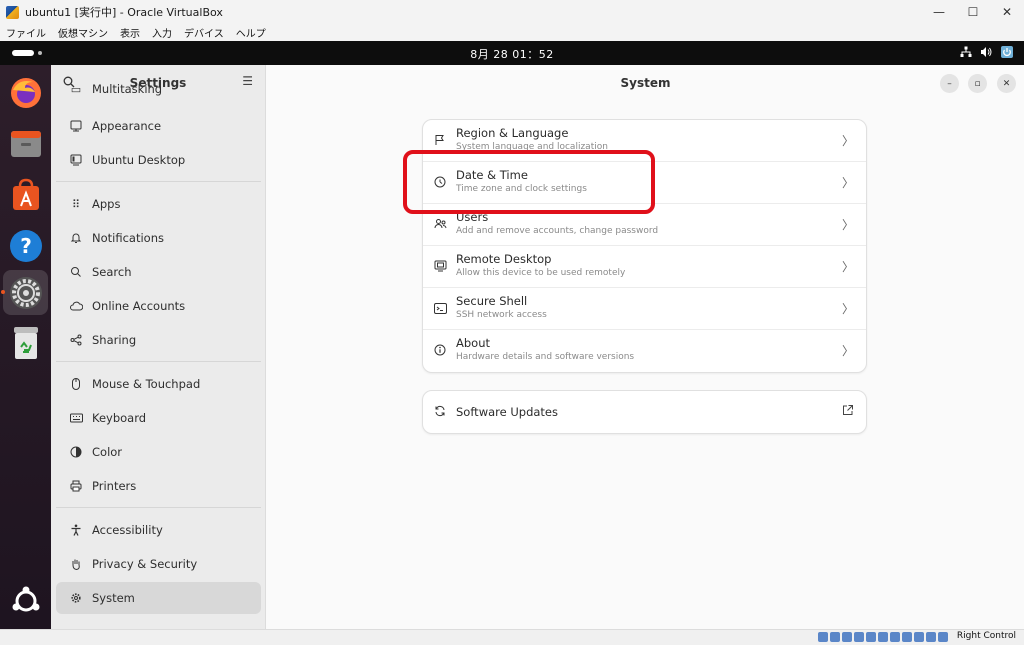  What do you see at coordinates (76, 486) in the screenshot?
I see `printer-icon` at bounding box center [76, 486].